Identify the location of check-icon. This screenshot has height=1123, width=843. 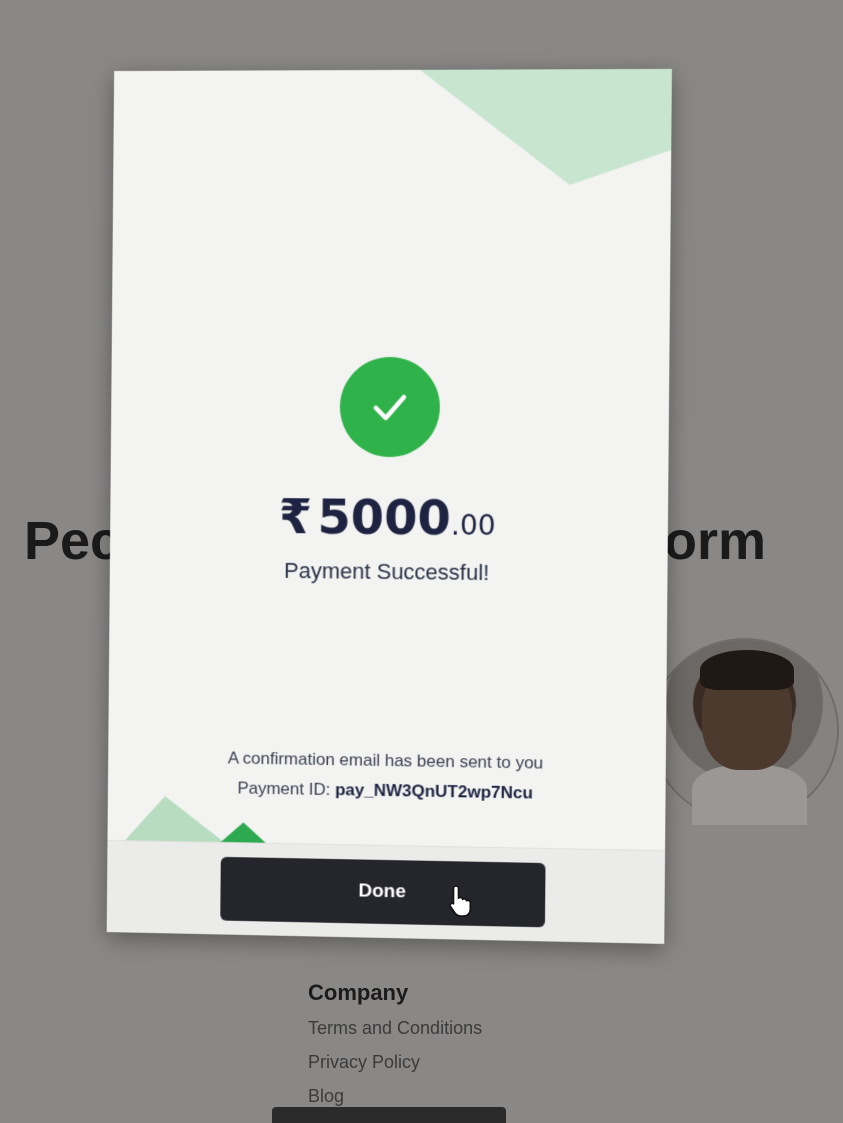
(389, 407).